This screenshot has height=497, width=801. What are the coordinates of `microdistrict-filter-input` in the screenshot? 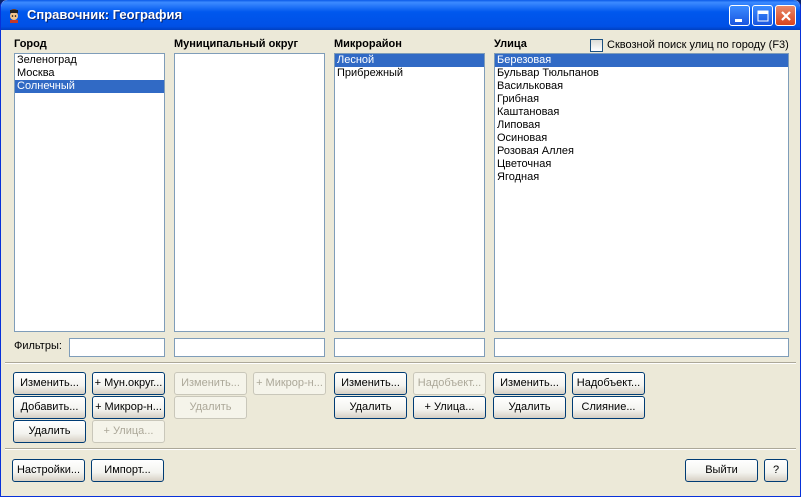 It's located at (409, 347).